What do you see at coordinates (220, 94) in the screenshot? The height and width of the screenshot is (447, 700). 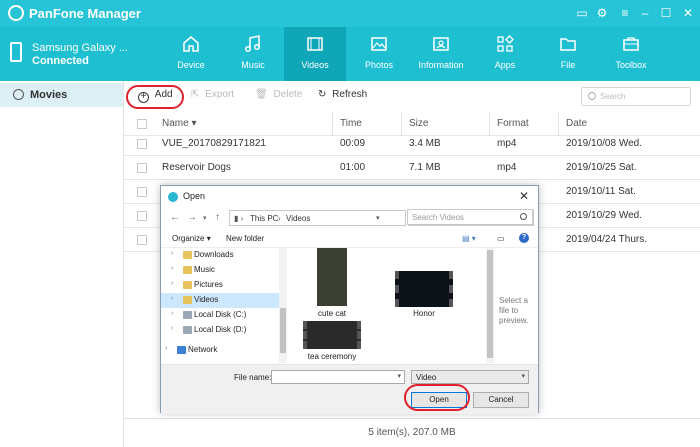 I see `export-label: Export` at bounding box center [220, 94].